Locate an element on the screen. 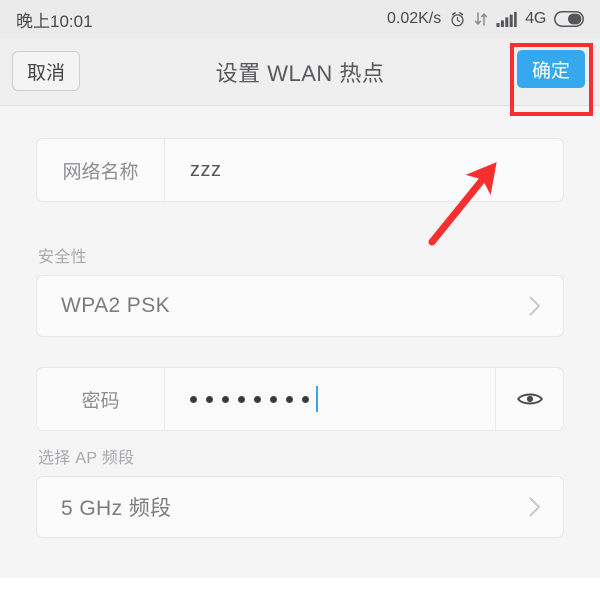 The width and height of the screenshot is (600, 590). status-time: 晚上10:01 is located at coordinates (54, 21).